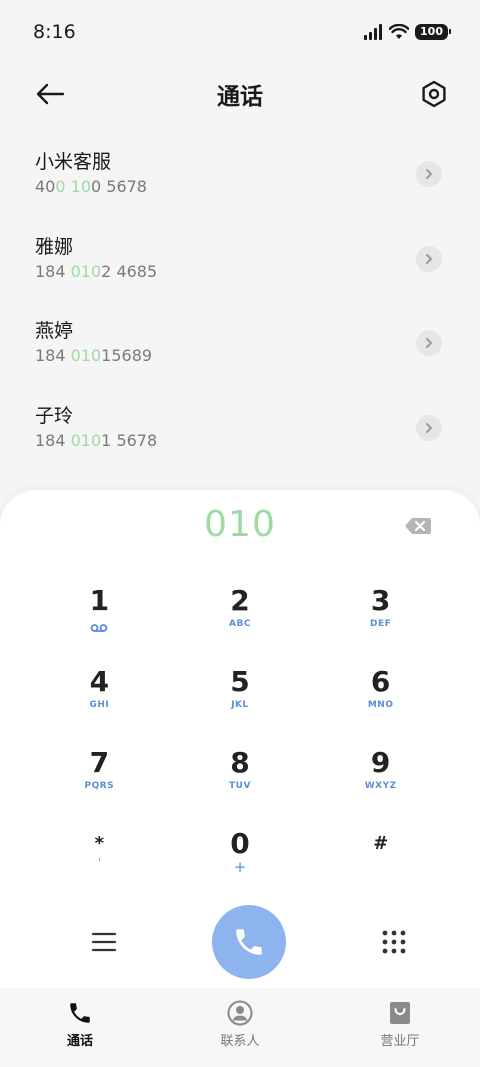 This screenshot has height=1067, width=480. I want to click on dial-key-8: 8 TUV, so click(240, 782).